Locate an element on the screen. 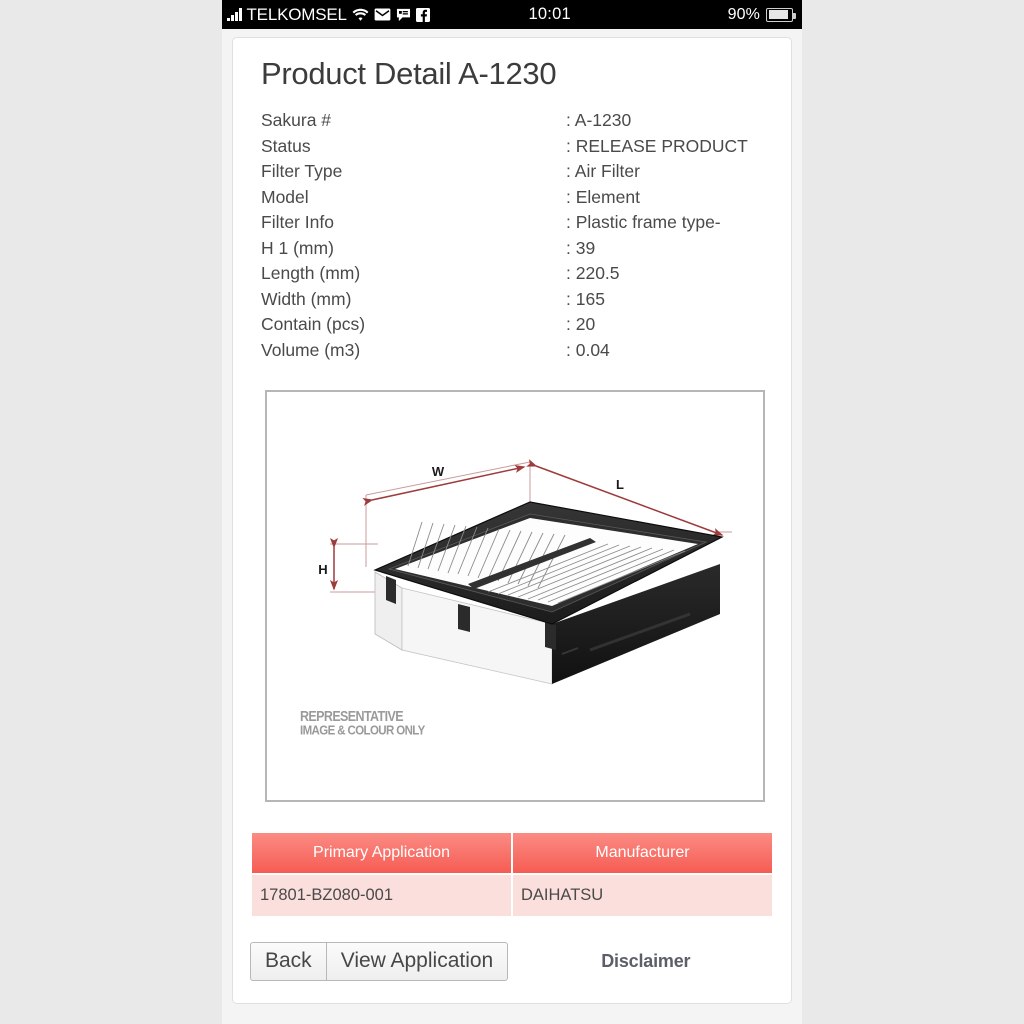  width-dimension-label: W is located at coordinates (438, 471).